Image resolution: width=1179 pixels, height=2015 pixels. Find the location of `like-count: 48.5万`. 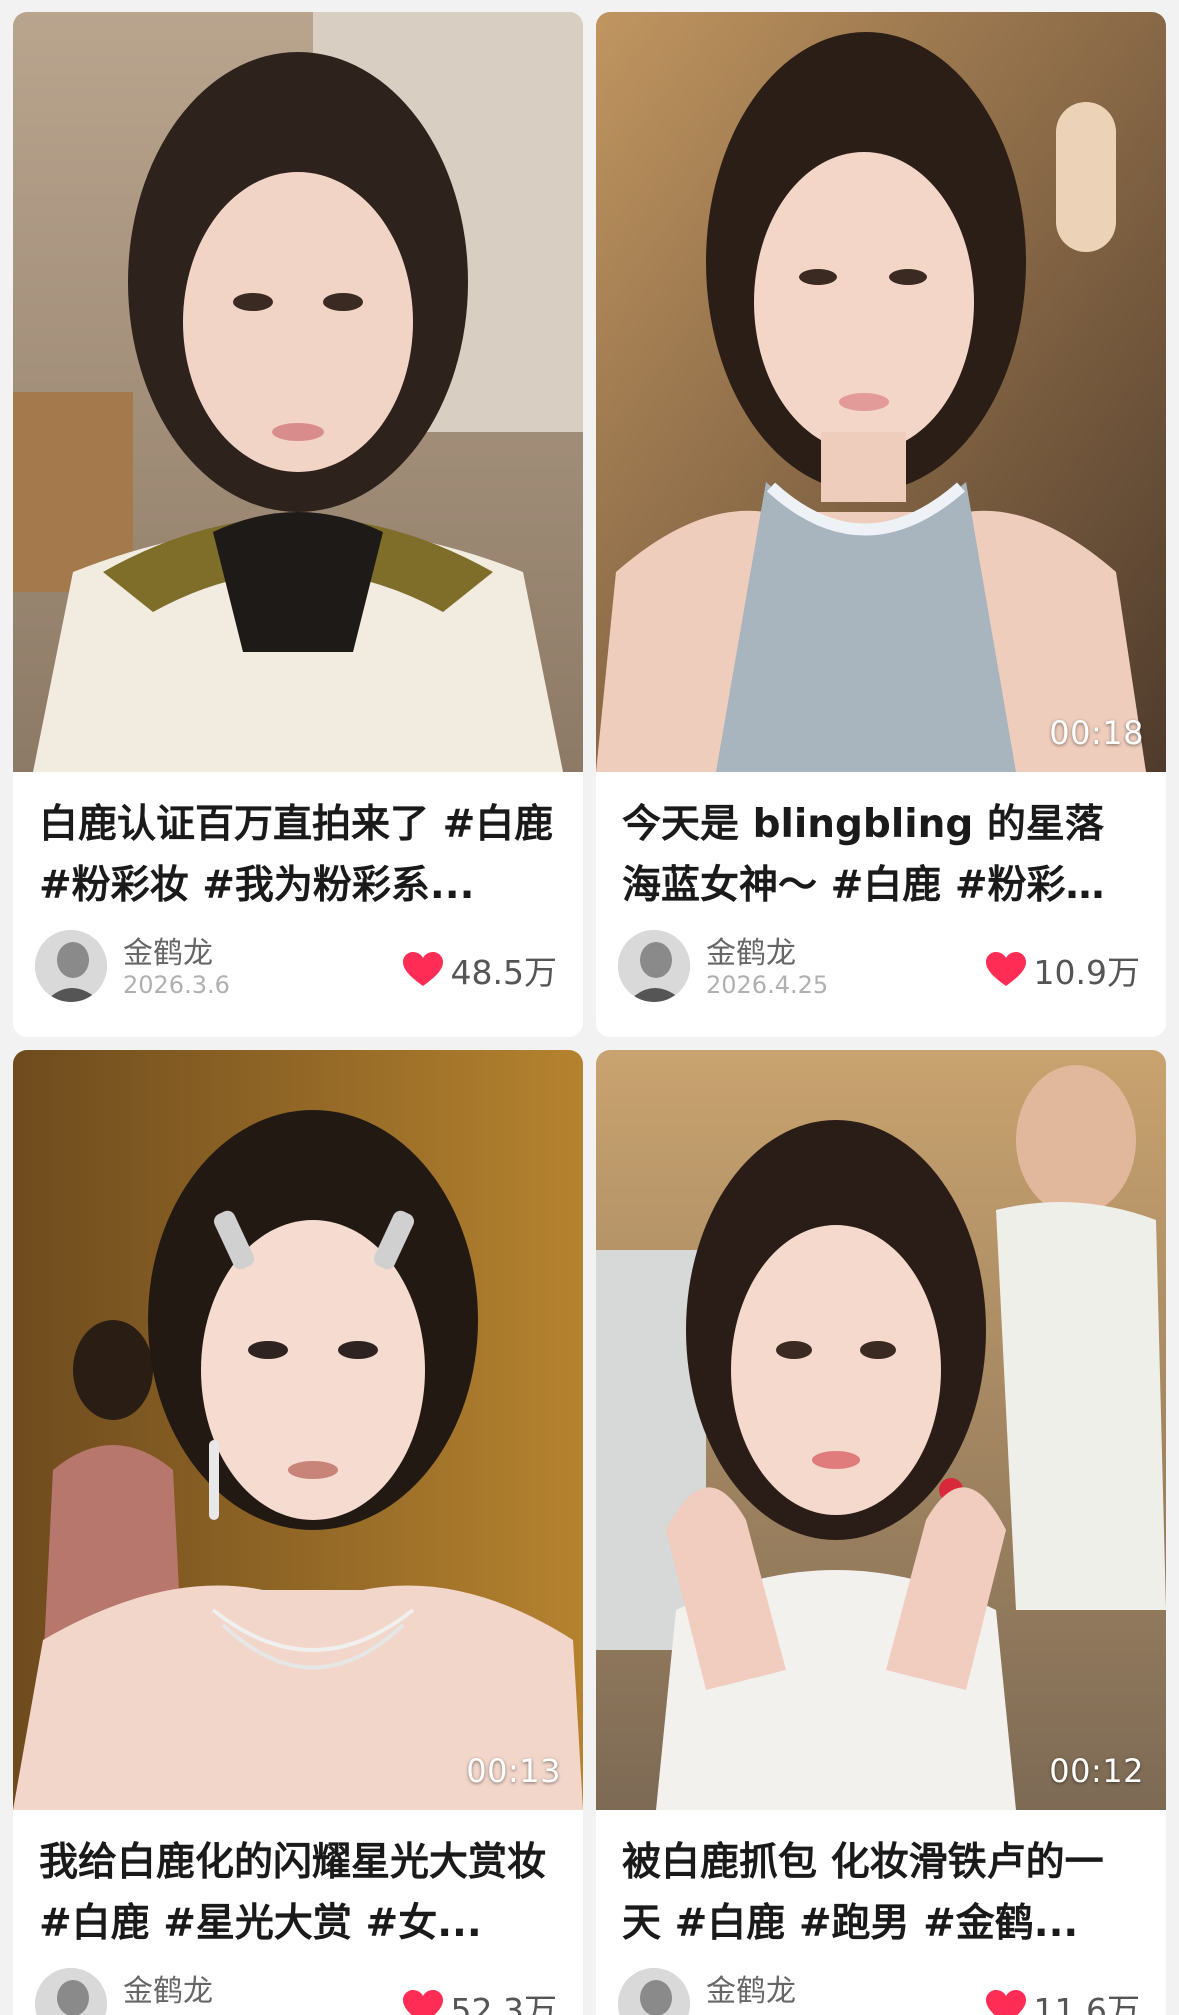

like-count: 48.5万 is located at coordinates (479, 970).